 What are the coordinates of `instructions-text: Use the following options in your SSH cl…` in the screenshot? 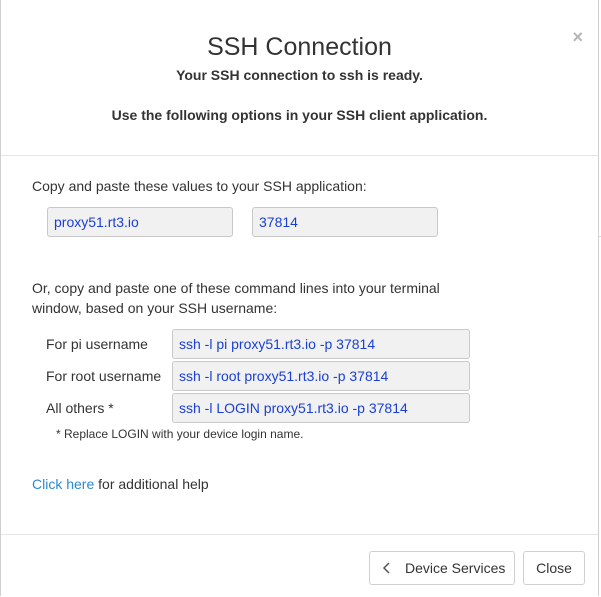 It's located at (299, 115).